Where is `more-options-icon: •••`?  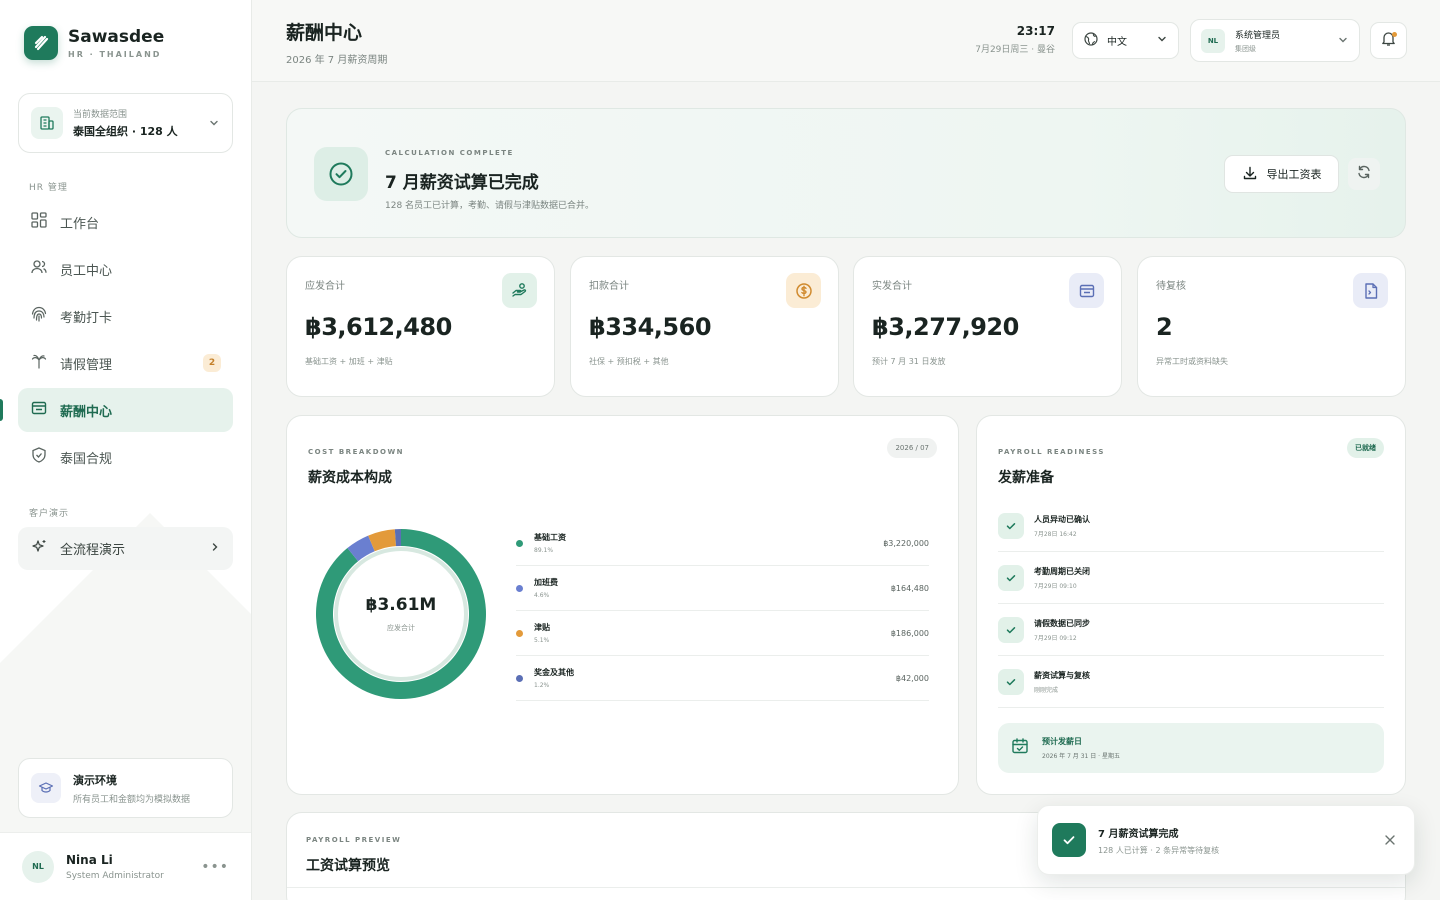 more-options-icon: ••• is located at coordinates (215, 867).